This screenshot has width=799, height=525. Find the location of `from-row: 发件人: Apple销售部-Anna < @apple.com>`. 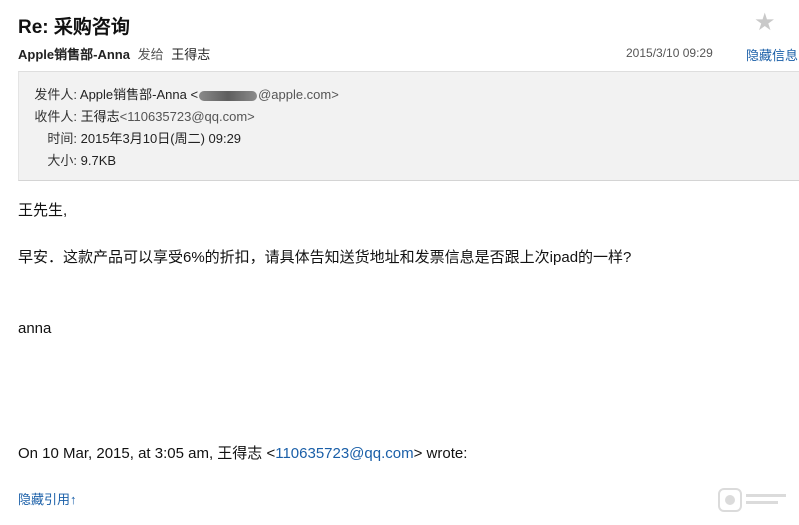

from-row: 发件人: Apple销售部-Anna < @apple.com> is located at coordinates (179, 93).